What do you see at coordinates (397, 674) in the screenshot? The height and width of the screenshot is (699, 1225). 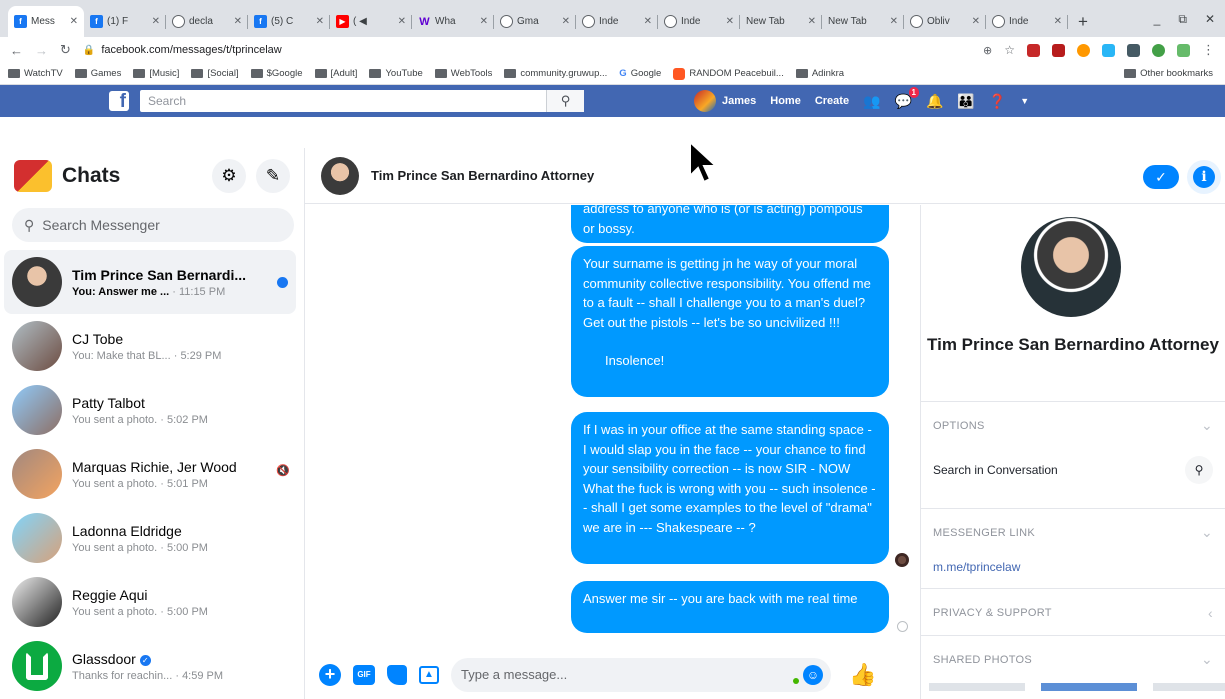 I see `sticker-icon` at bounding box center [397, 674].